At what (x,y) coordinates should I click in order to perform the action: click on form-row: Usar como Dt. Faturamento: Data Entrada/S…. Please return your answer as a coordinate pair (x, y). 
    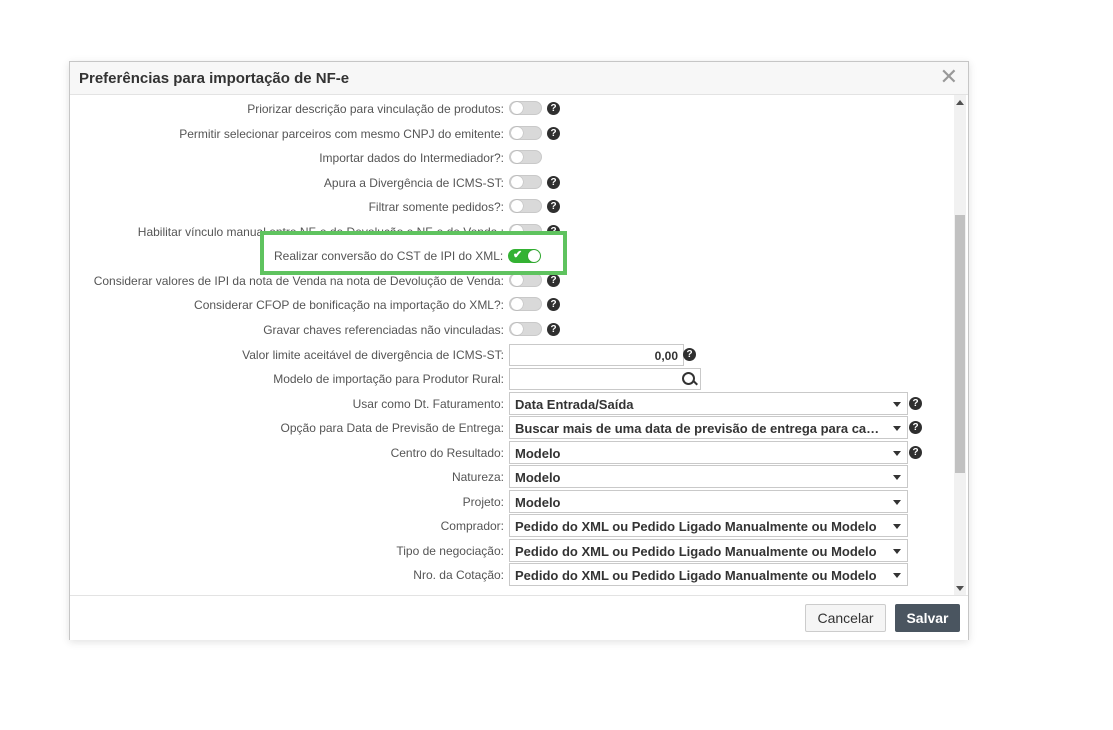
    Looking at the image, I should click on (510, 403).